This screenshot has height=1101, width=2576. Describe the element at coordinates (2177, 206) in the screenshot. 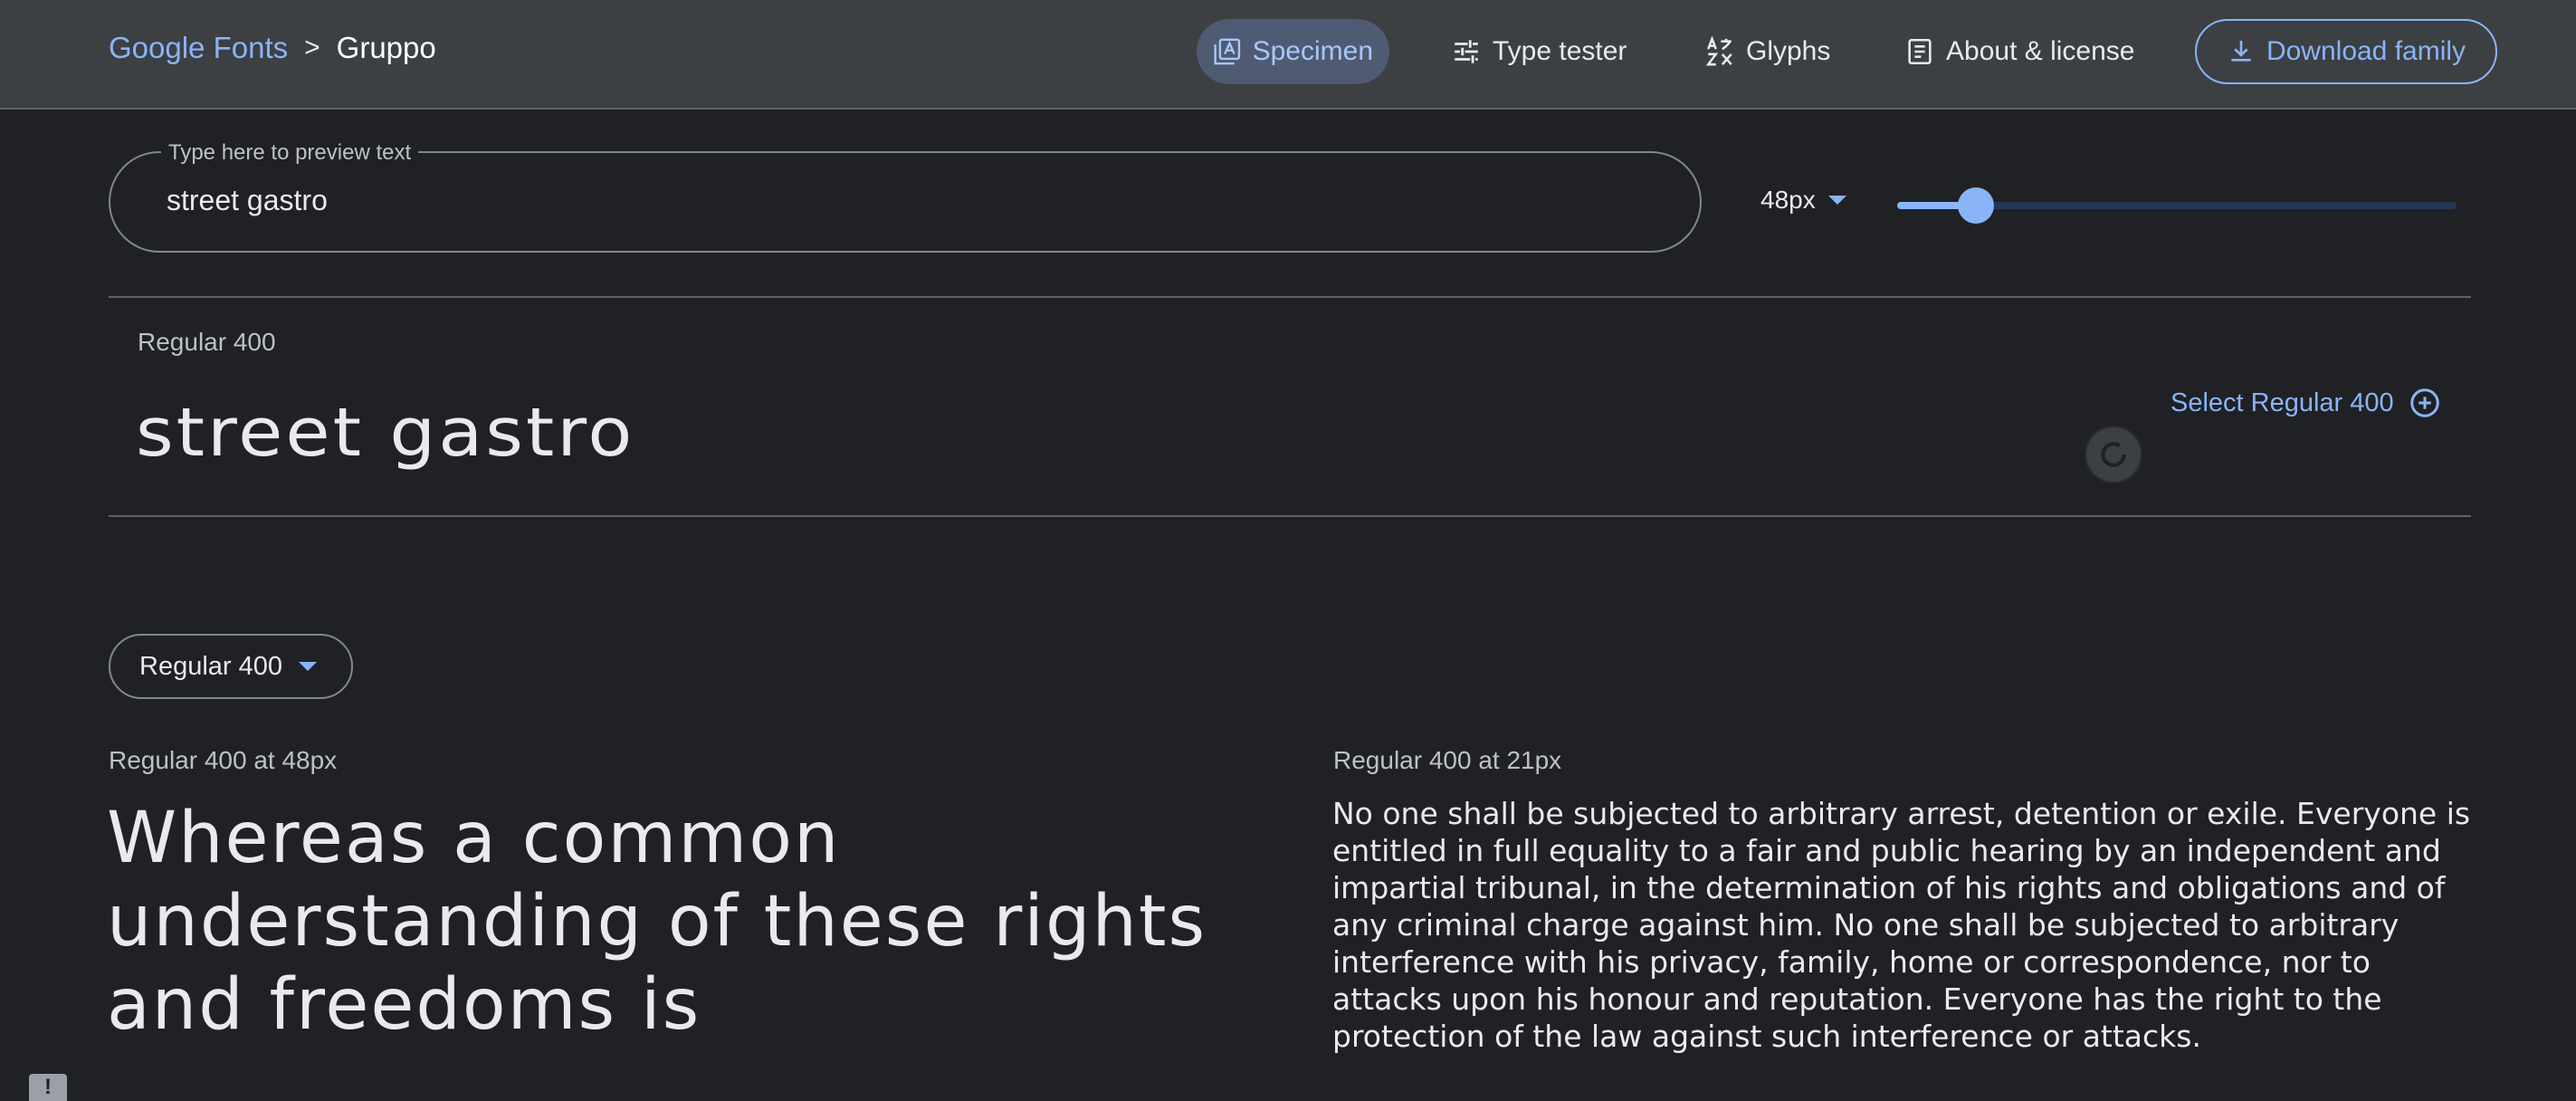

I see `font-size-slider` at that location.